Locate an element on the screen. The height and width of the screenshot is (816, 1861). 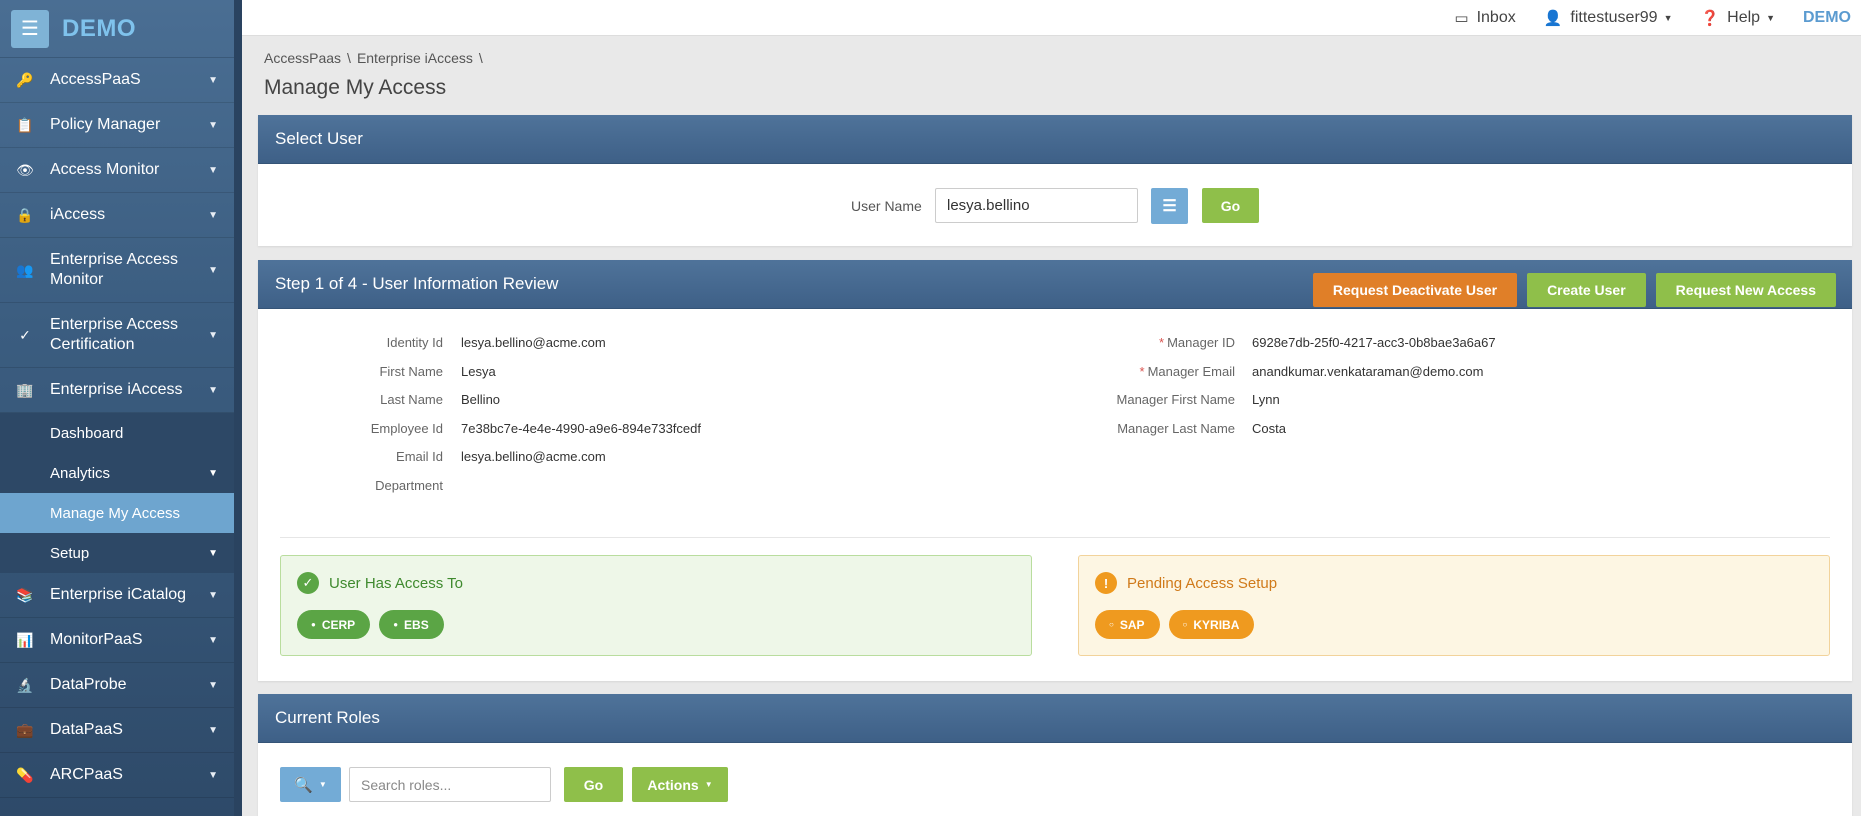
field-label-wrap: * Manager ID is located at coordinates (1096, 342).